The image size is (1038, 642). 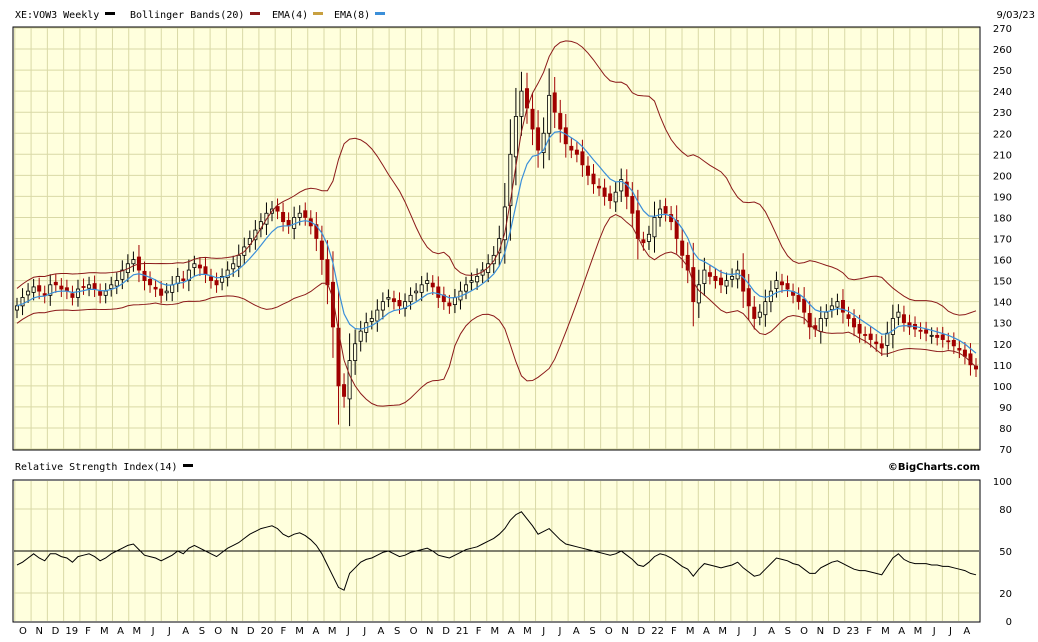 What do you see at coordinates (1015, 15) in the screenshot?
I see `chart-date: 9/03/23` at bounding box center [1015, 15].